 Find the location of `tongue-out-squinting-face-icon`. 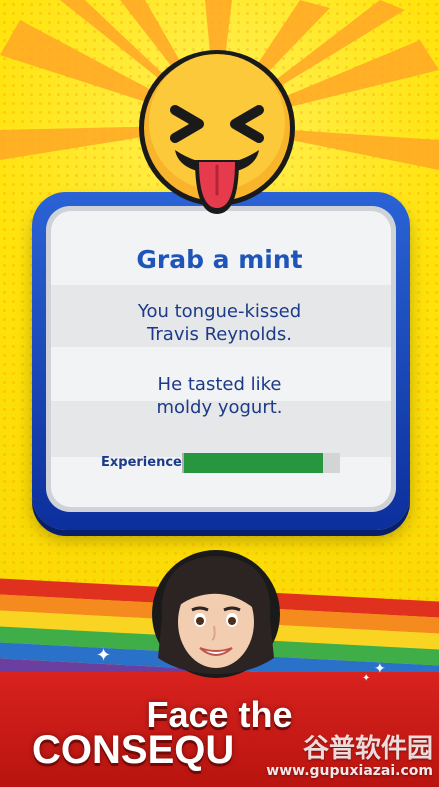

tongue-out-squinting-face-icon is located at coordinates (217, 132).